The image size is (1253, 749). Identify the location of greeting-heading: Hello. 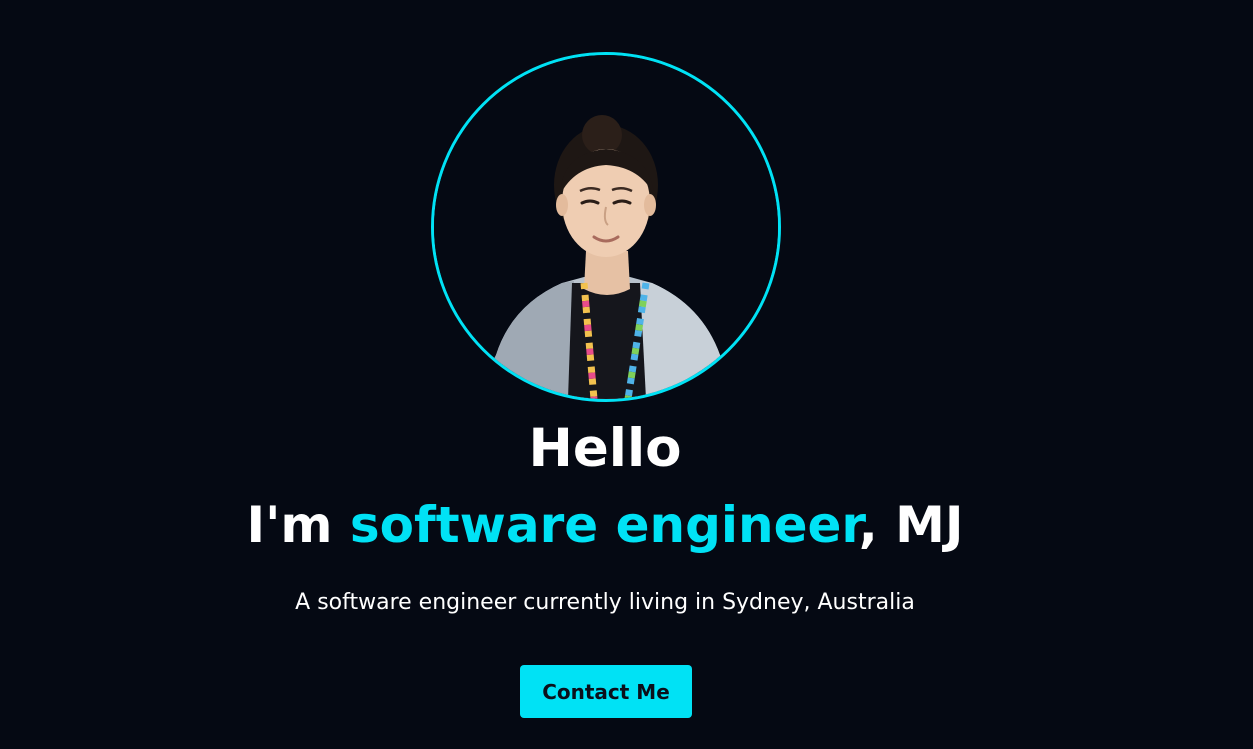
(605, 448).